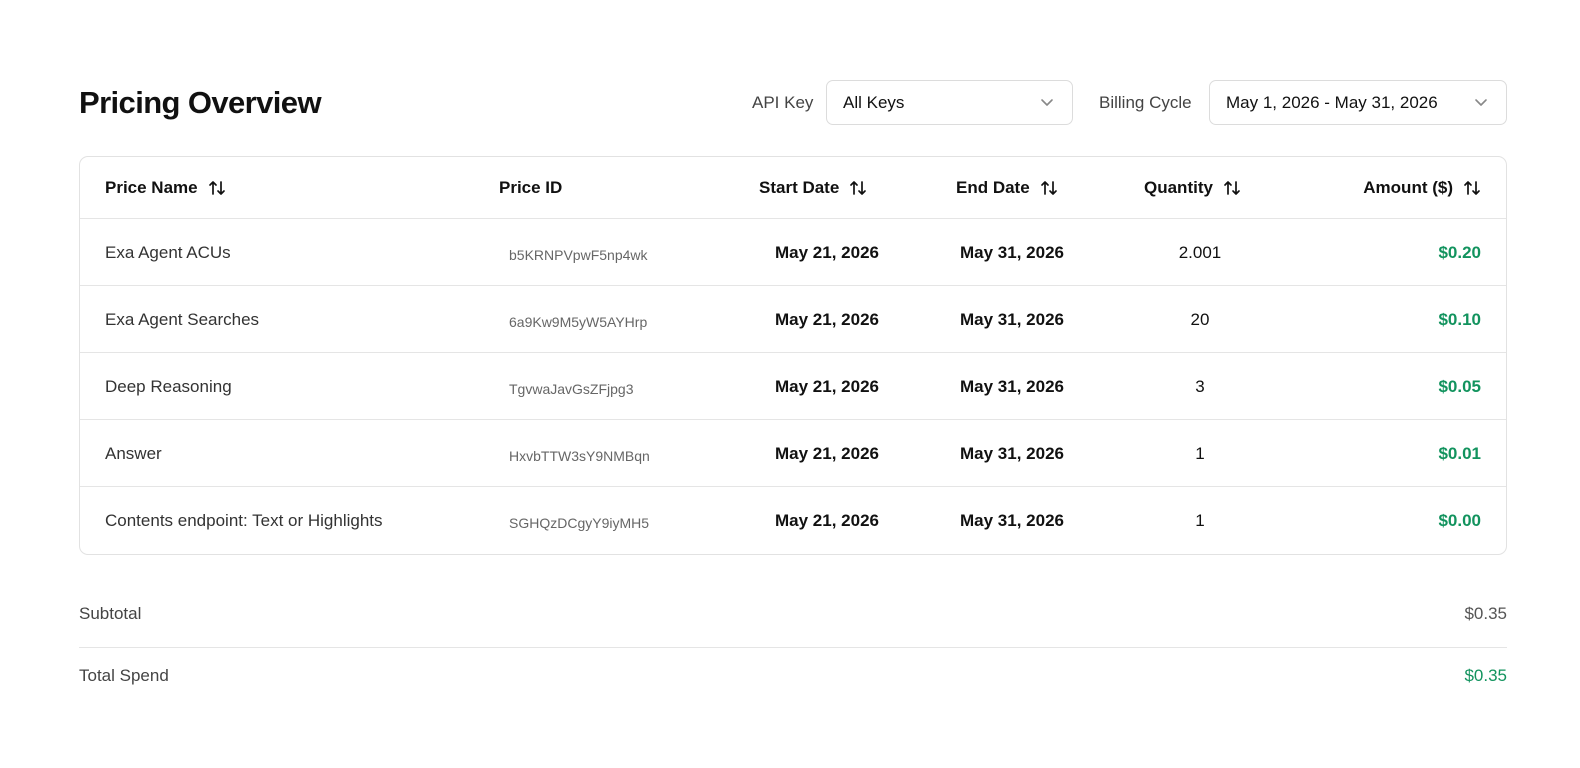 The width and height of the screenshot is (1580, 768). What do you see at coordinates (793, 623) in the screenshot?
I see `subtotal-row: Subtotal $0.35` at bounding box center [793, 623].